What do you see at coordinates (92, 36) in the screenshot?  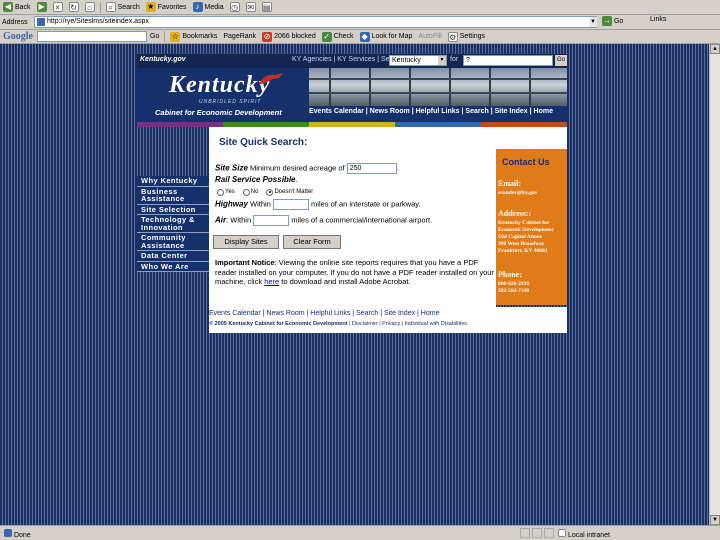 I see `google-search-input` at bounding box center [92, 36].